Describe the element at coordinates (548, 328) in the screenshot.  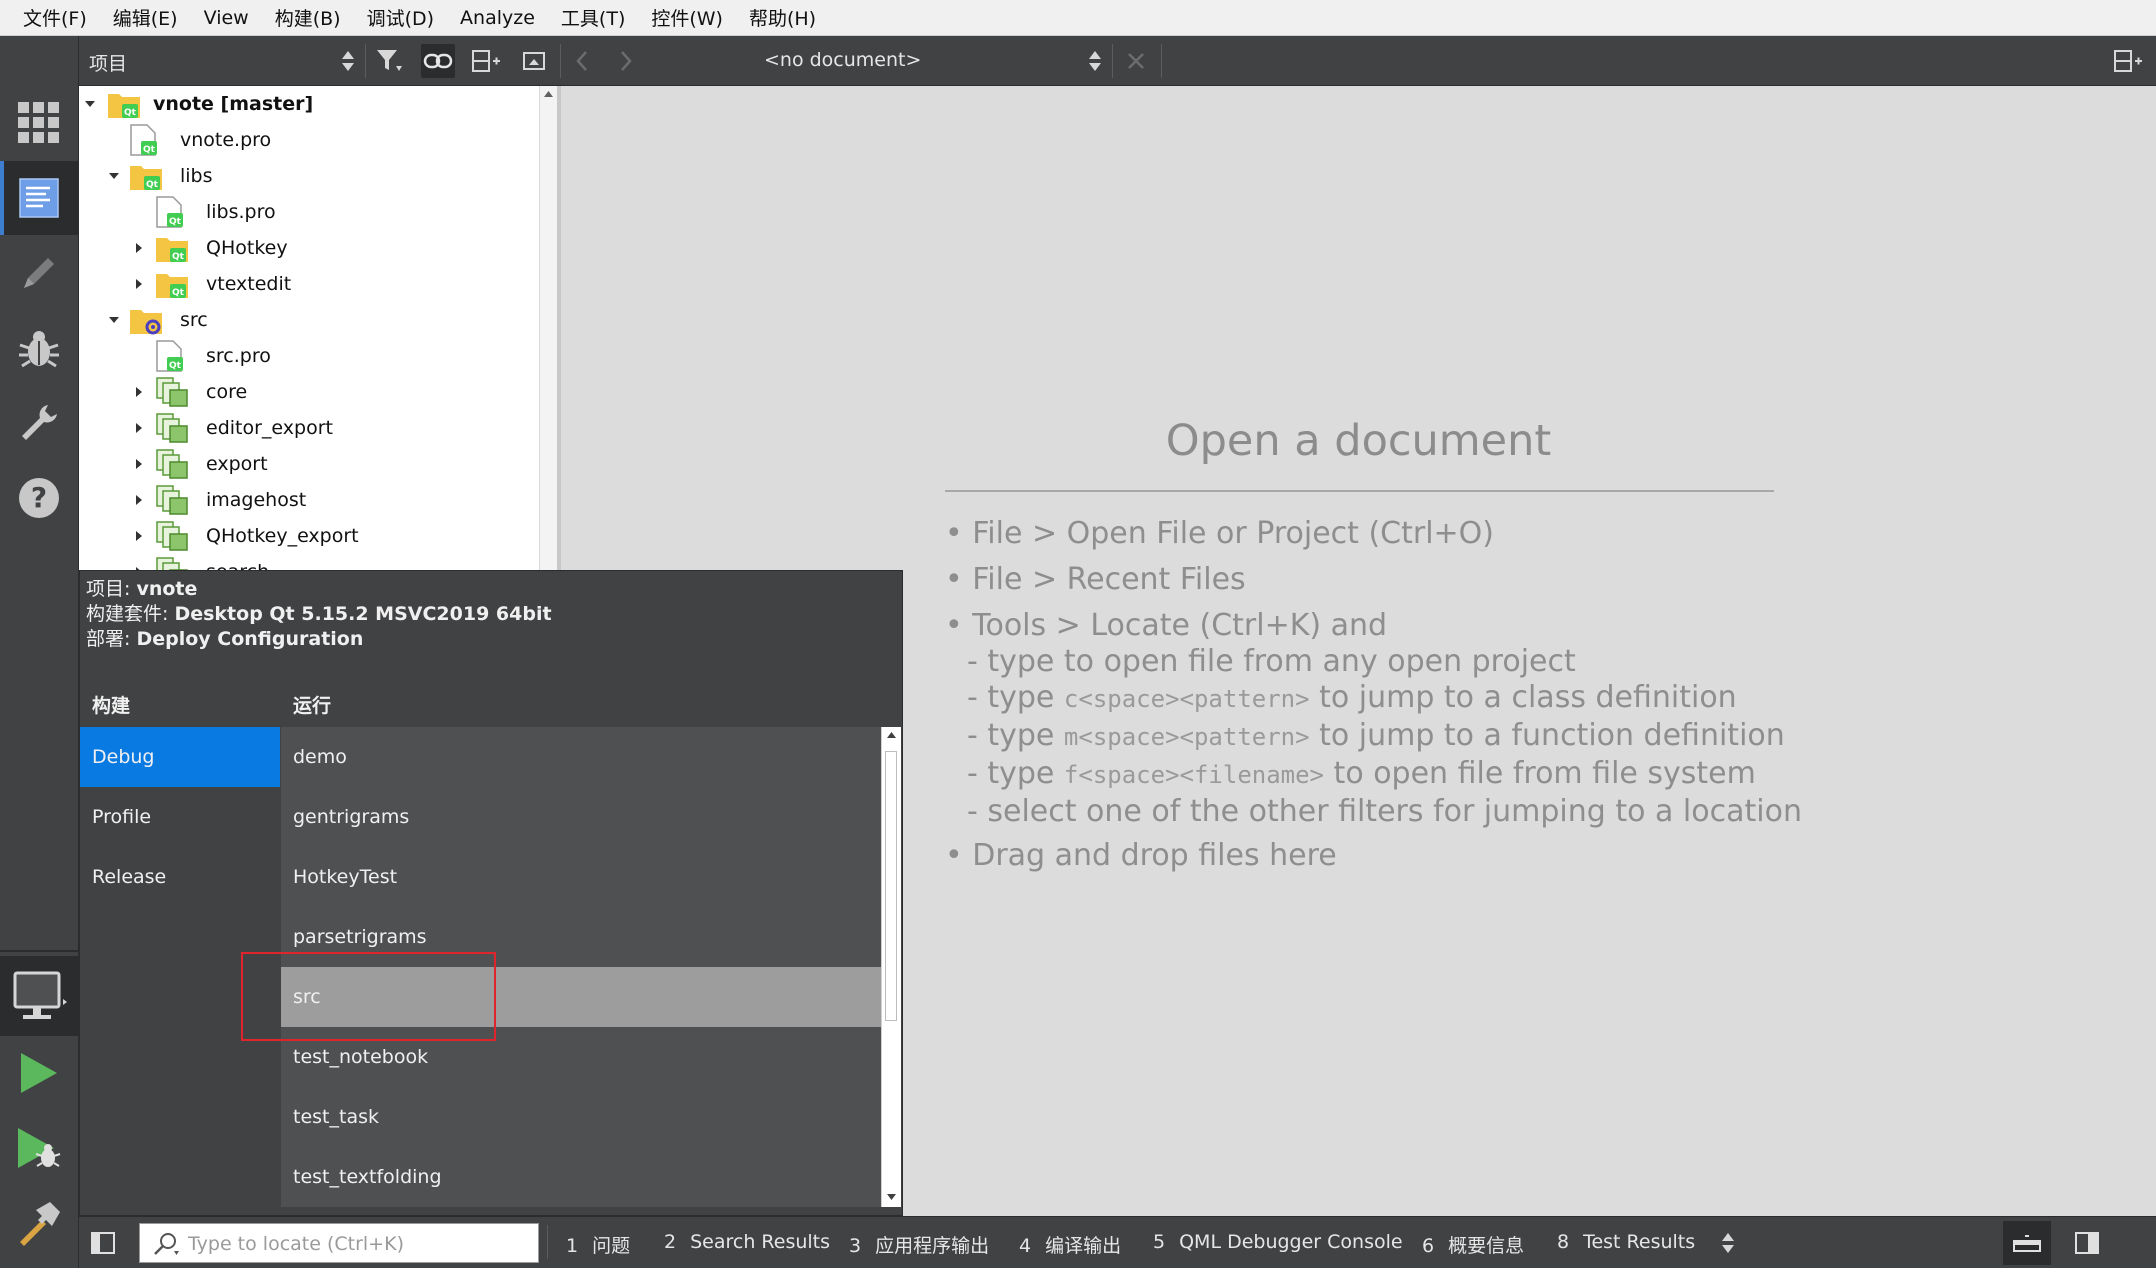
I see `tree-scrollbar` at that location.